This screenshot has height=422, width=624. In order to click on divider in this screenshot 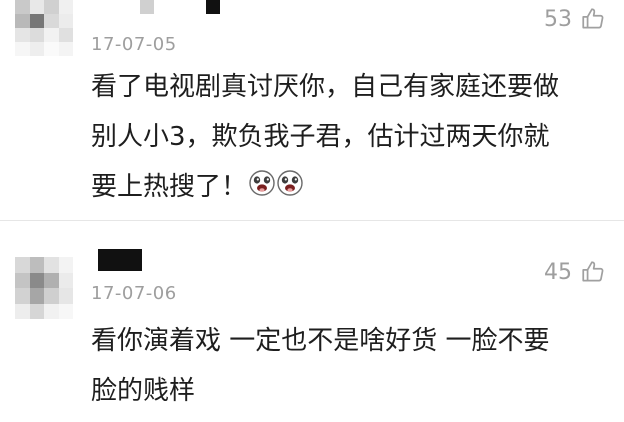, I will do `click(312, 220)`.